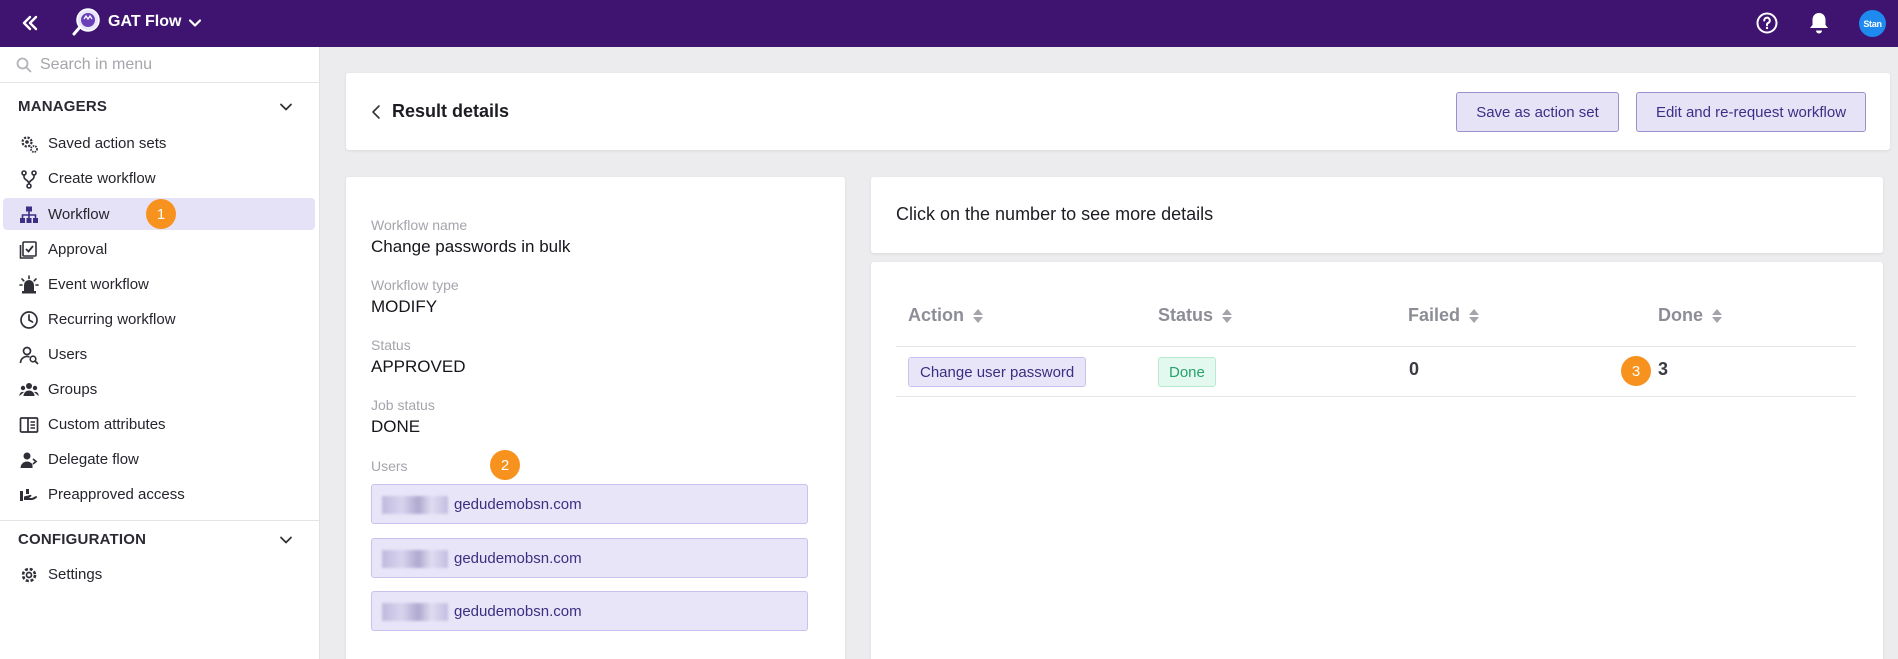 The height and width of the screenshot is (659, 1898). Describe the element at coordinates (112, 319) in the screenshot. I see `sidebar-item-label: Recurring workflow` at that location.